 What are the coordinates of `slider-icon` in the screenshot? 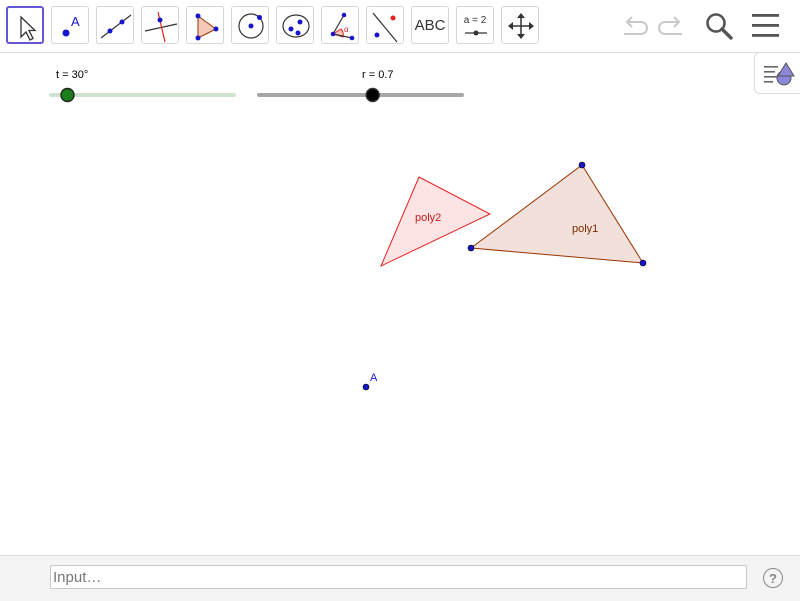 It's located at (476, 33).